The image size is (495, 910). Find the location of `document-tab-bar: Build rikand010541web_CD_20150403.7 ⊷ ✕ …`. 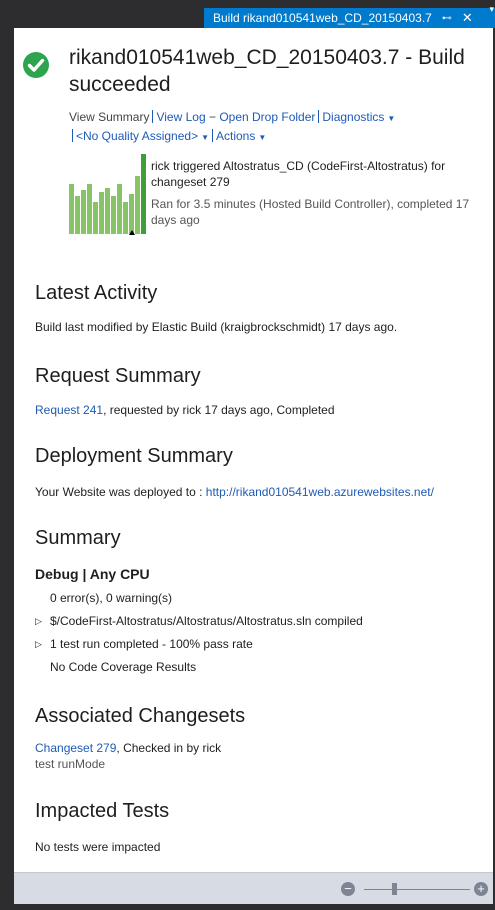

document-tab-bar: Build rikand010541web_CD_20150403.7 ⊷ ✕ … is located at coordinates (247, 14).